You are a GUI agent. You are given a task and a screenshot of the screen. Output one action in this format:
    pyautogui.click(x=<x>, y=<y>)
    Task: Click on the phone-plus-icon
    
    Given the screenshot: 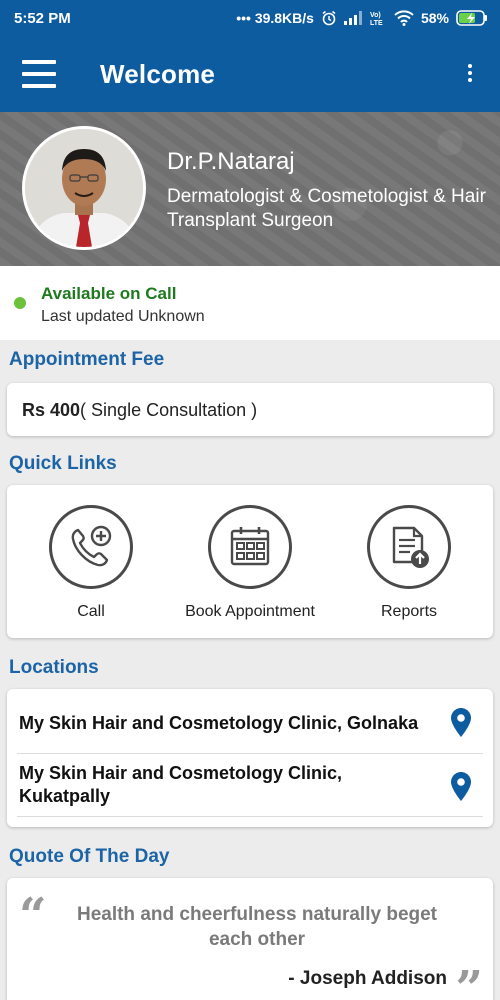 What is the action you would take?
    pyautogui.click(x=91, y=547)
    